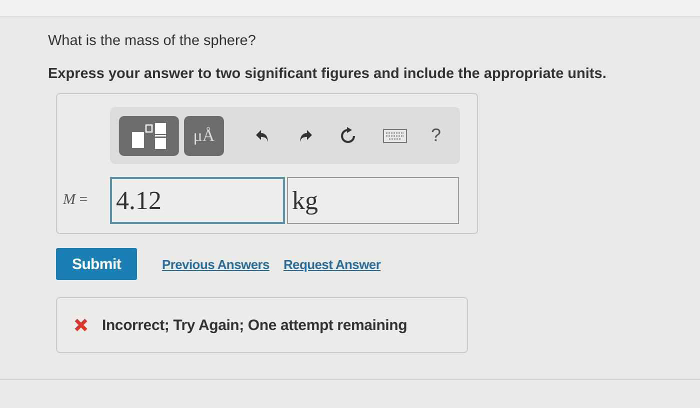  What do you see at coordinates (216, 264) in the screenshot?
I see `answer-link: Previous Answers` at bounding box center [216, 264].